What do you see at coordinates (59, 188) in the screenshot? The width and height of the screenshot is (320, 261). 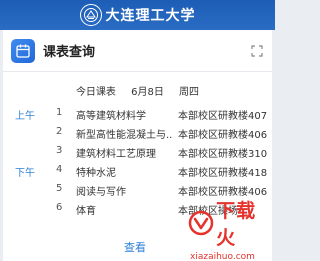 I see `class-number: 5` at bounding box center [59, 188].